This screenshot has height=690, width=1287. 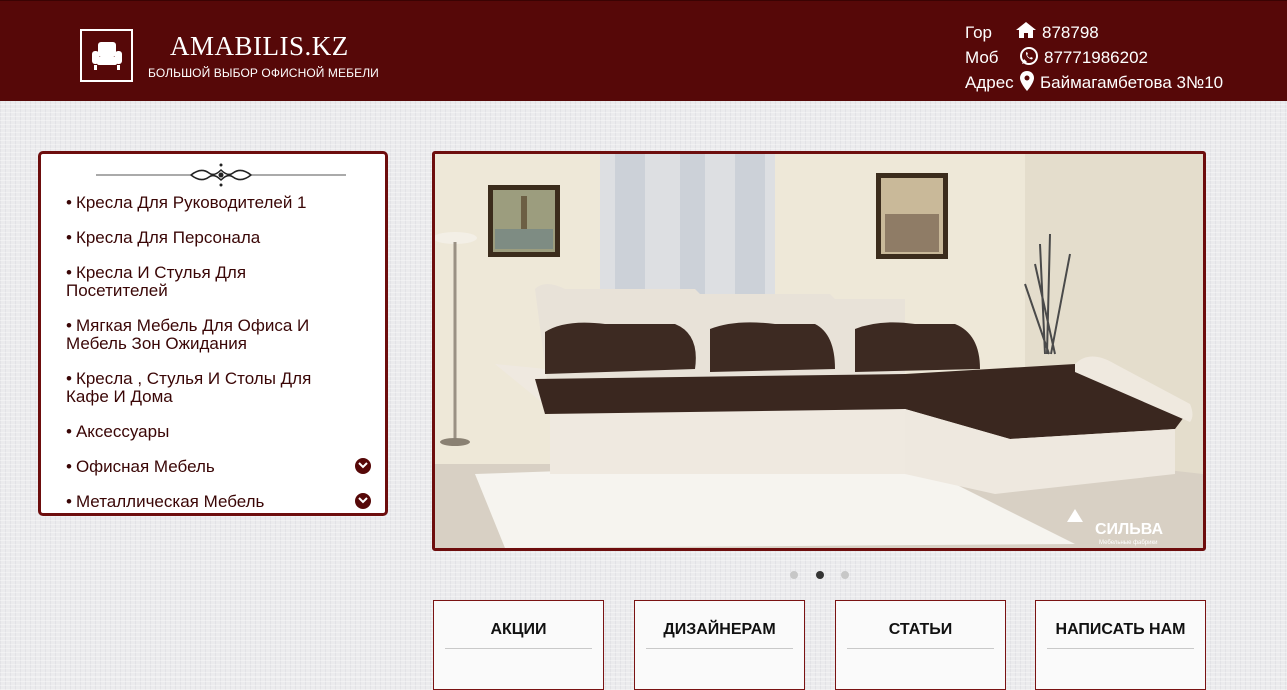 I want to click on menu-item-cafe-home: • Кресла , Стулья И Столы Для Кафе И Дома, so click(x=218, y=388).